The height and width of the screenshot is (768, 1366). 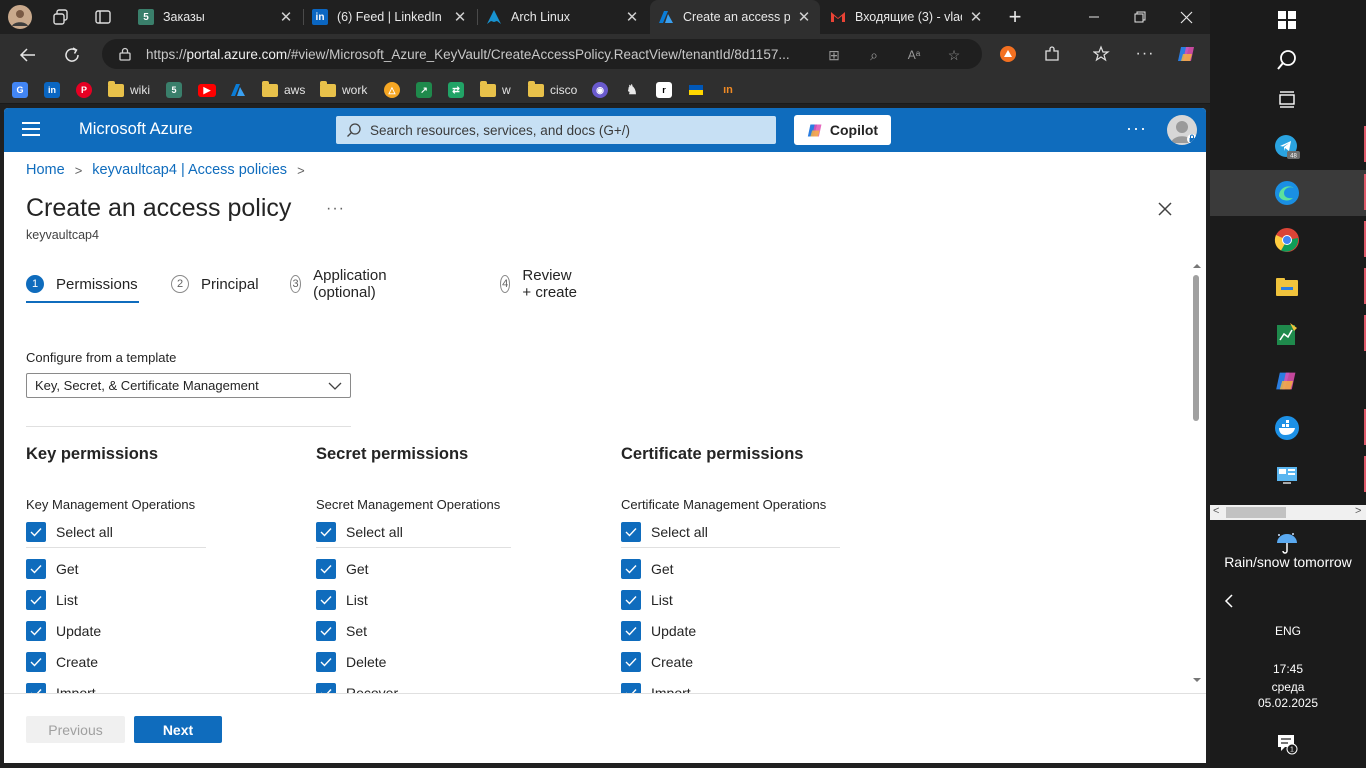 What do you see at coordinates (834, 55) in the screenshot?
I see `app-available-icon: ⊞` at bounding box center [834, 55].